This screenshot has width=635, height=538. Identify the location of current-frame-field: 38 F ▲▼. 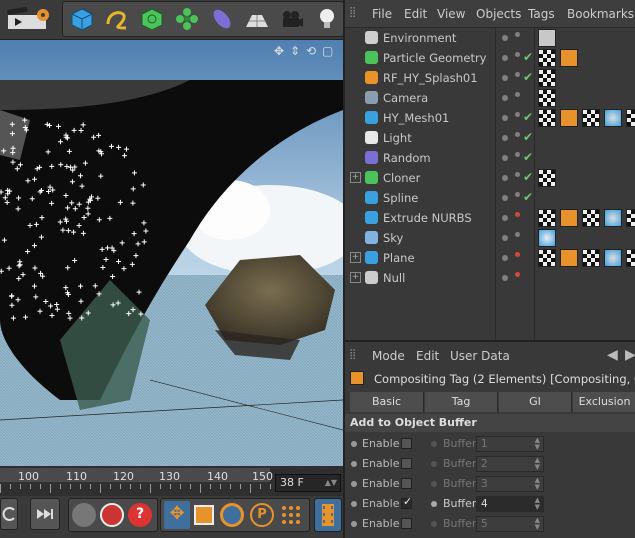
(308, 483).